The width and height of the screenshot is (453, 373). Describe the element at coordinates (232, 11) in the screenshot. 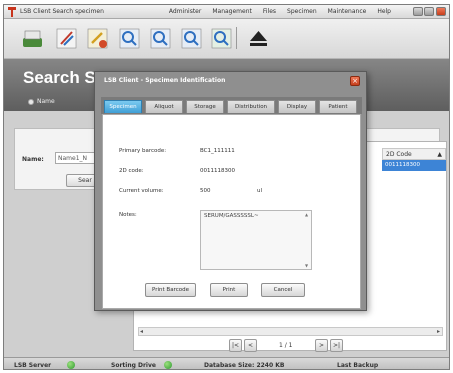

I see `menu-item-management: Management` at that location.